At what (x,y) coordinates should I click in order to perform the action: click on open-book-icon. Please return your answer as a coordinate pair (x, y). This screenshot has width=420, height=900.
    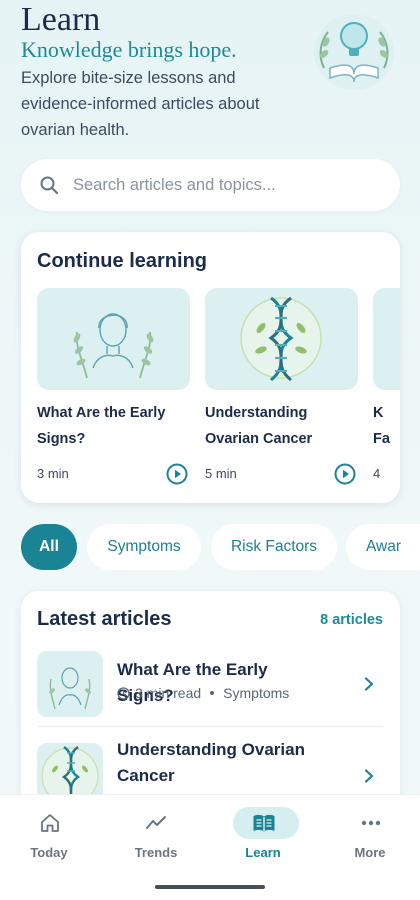
    Looking at the image, I should click on (264, 823).